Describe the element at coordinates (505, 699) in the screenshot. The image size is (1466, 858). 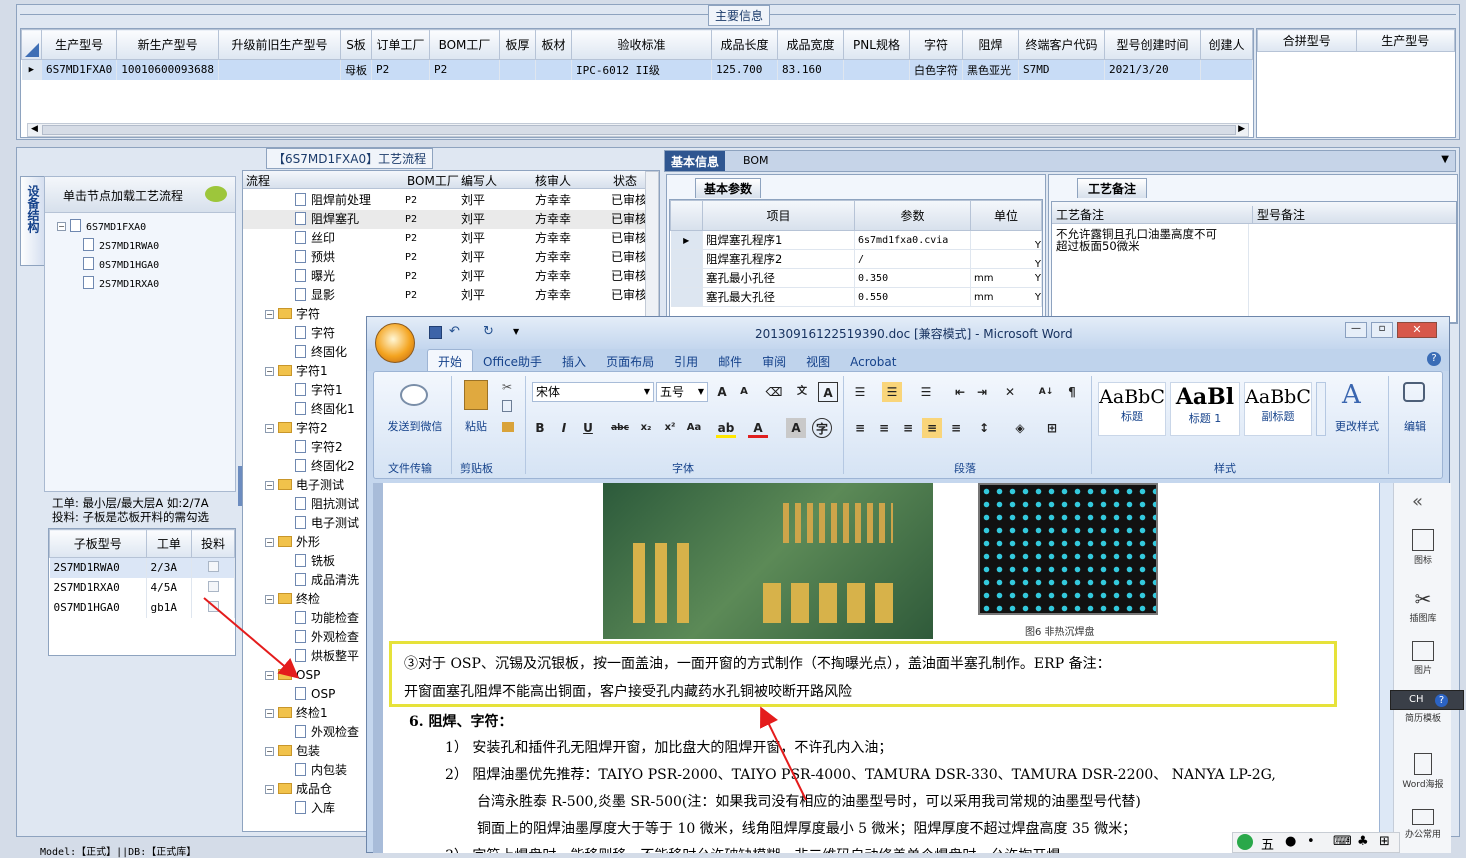
I see `annotation-arrows` at that location.